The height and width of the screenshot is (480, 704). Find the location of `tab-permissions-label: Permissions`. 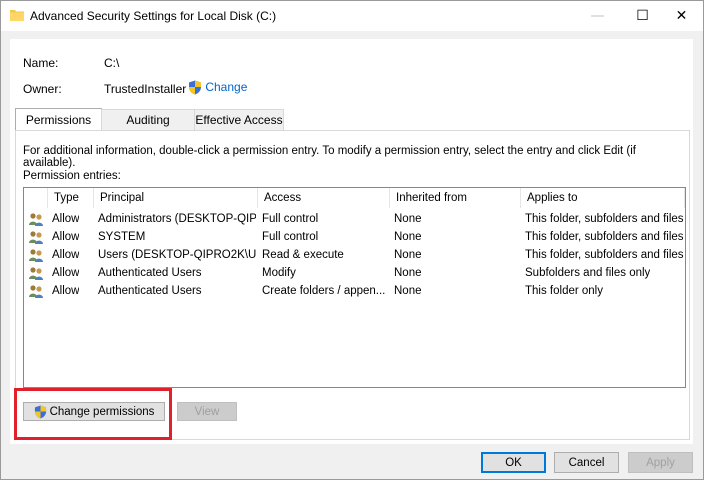

tab-permissions-label: Permissions is located at coordinates (58, 120).